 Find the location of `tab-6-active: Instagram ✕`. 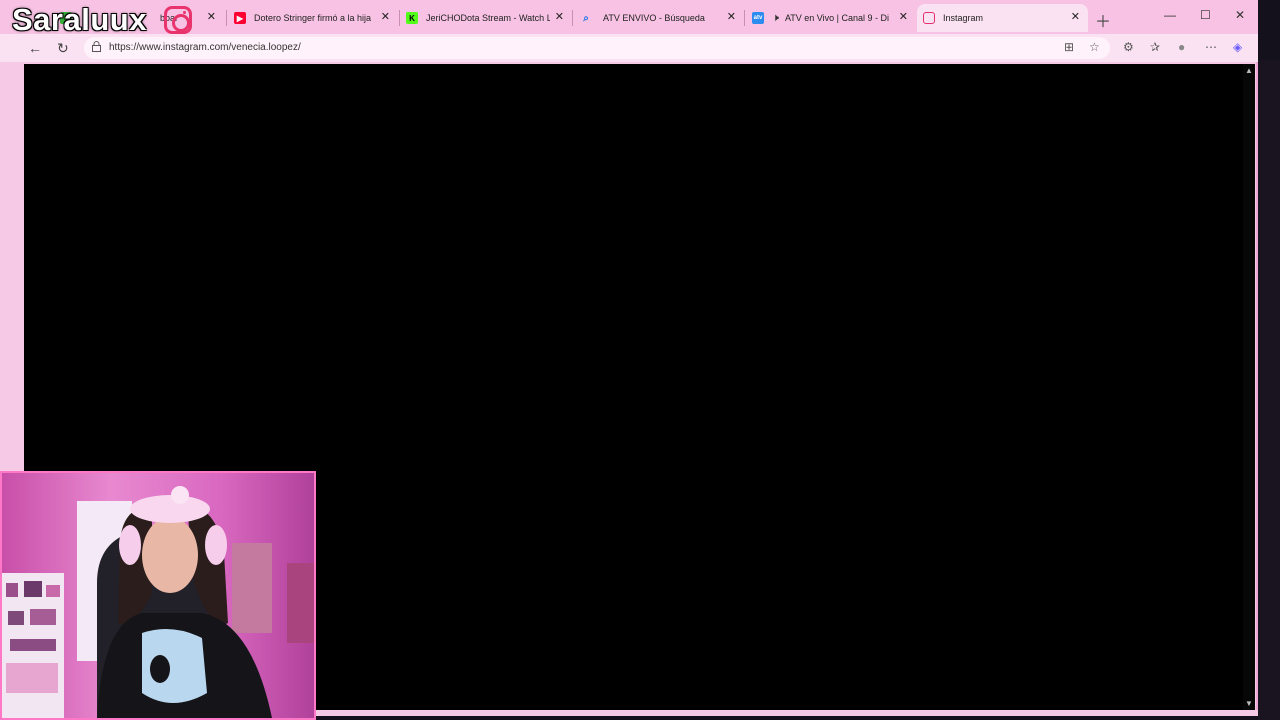

tab-6-active: Instagram ✕ is located at coordinates (1002, 18).